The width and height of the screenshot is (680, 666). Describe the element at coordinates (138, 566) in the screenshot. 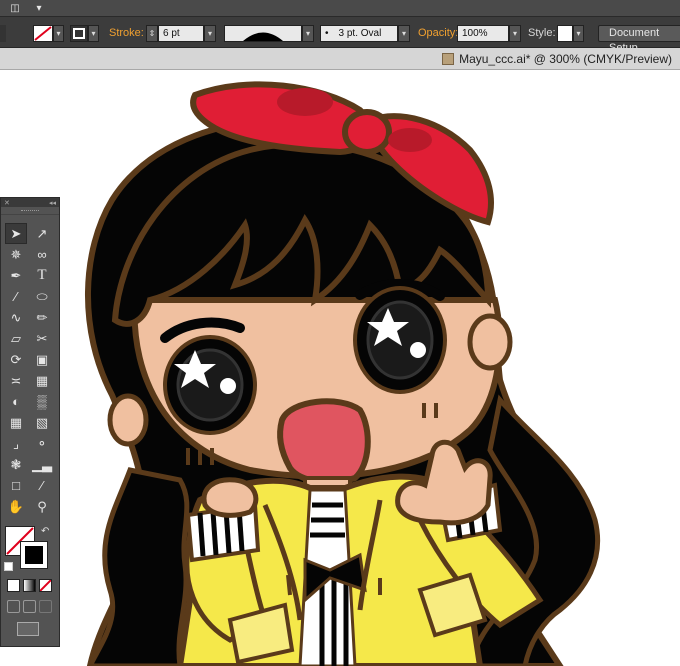

I see `hair-left-waves` at that location.